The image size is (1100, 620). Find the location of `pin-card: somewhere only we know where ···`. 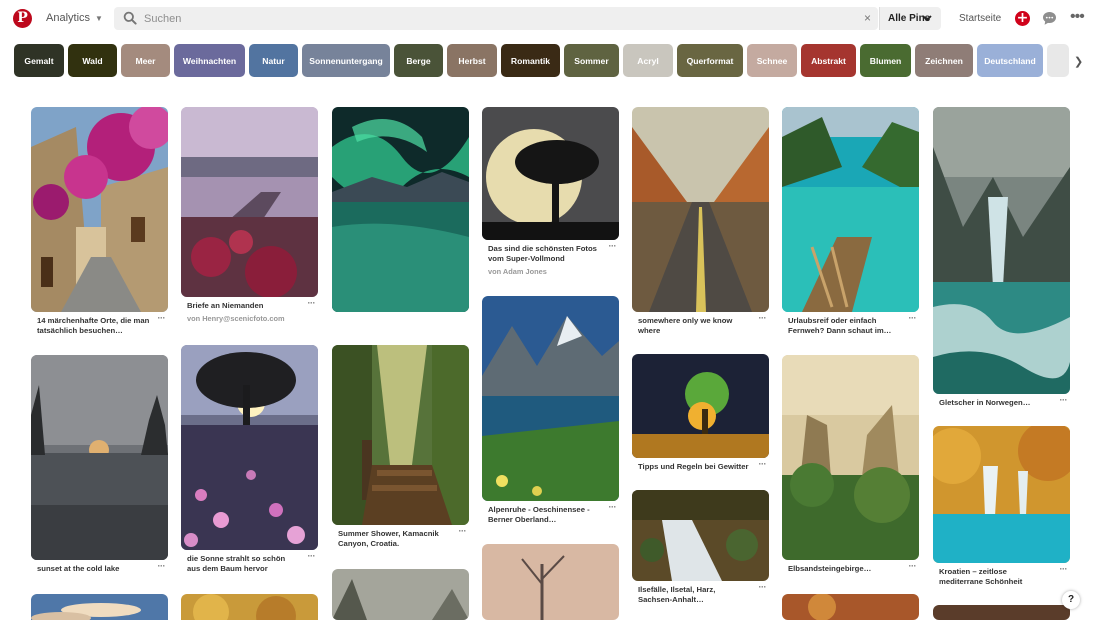

pin-card: somewhere only we know where ··· is located at coordinates (700, 221).